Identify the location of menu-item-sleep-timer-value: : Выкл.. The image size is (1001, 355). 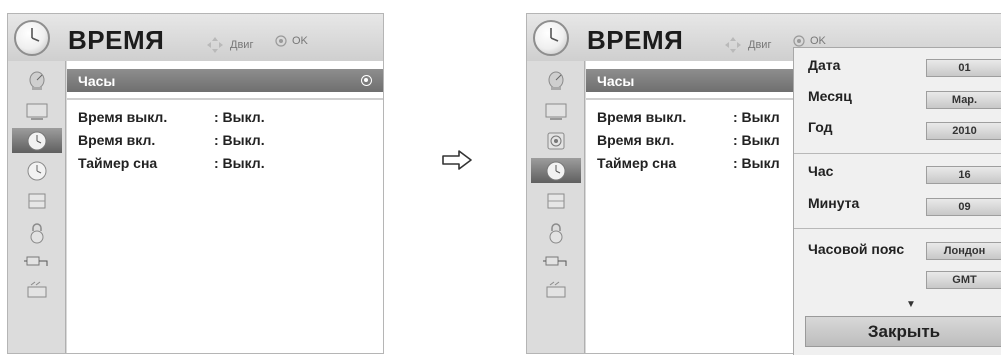
(239, 163).